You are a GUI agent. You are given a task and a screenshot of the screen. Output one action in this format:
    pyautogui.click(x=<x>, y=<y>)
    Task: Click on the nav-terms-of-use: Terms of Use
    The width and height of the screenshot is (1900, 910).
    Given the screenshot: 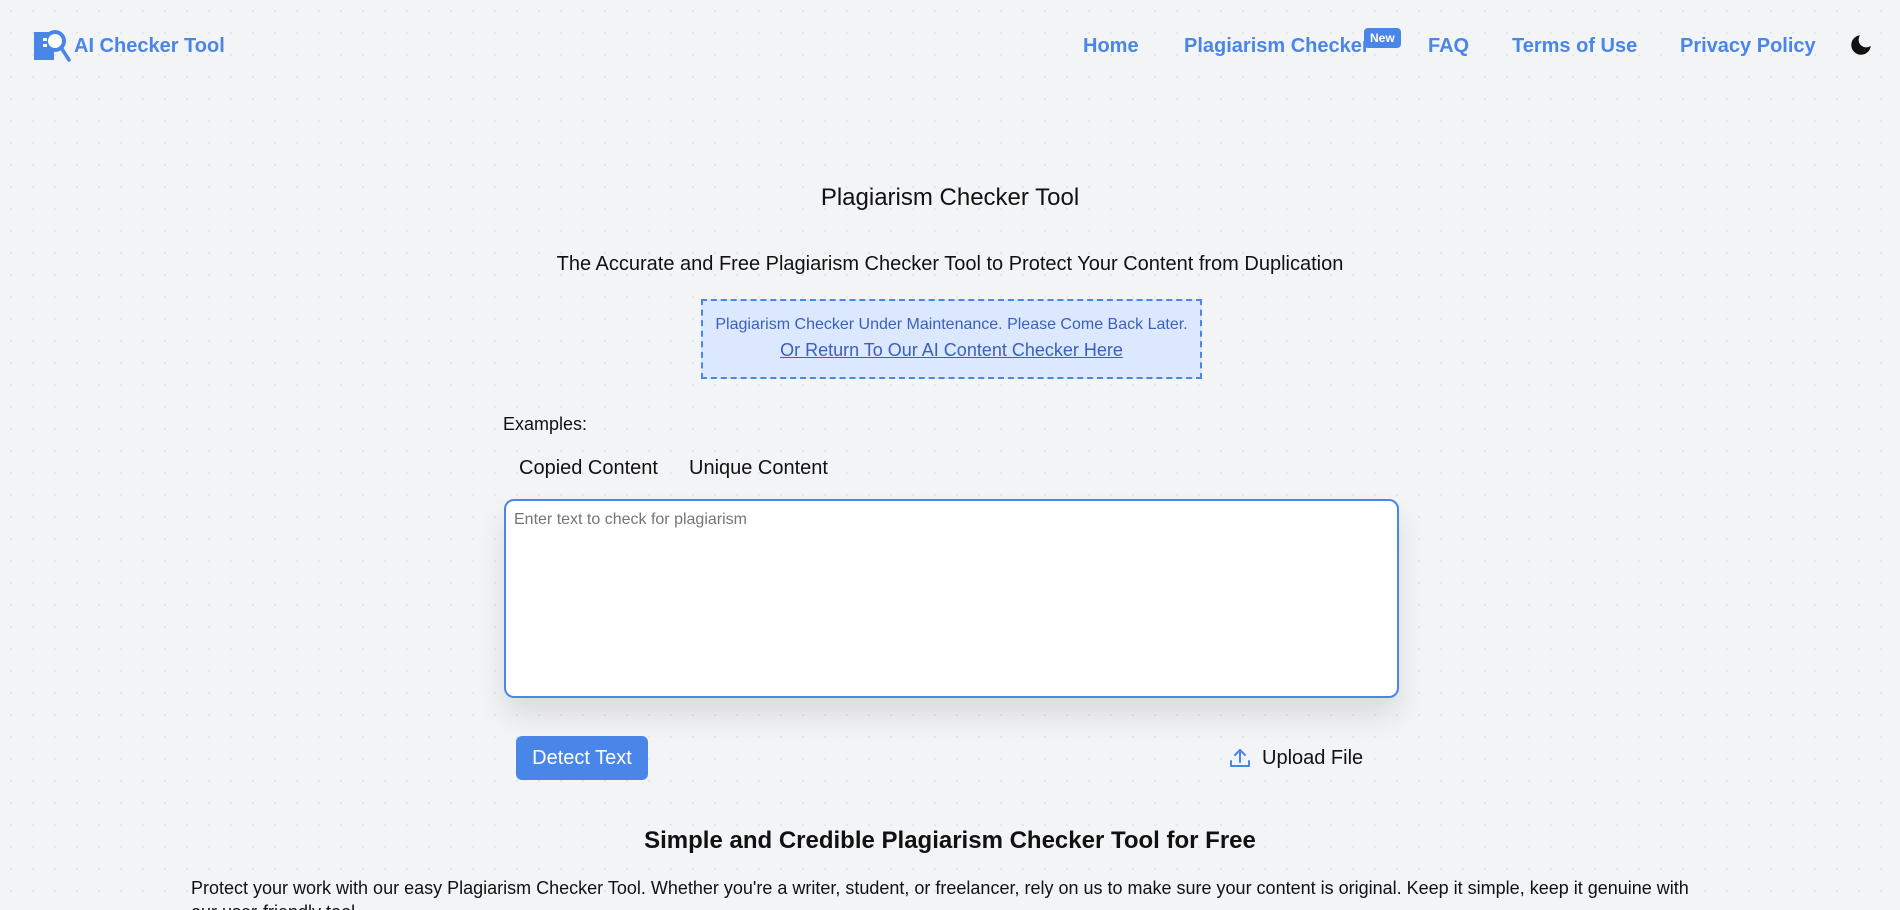 What is the action you would take?
    pyautogui.click(x=1574, y=46)
    